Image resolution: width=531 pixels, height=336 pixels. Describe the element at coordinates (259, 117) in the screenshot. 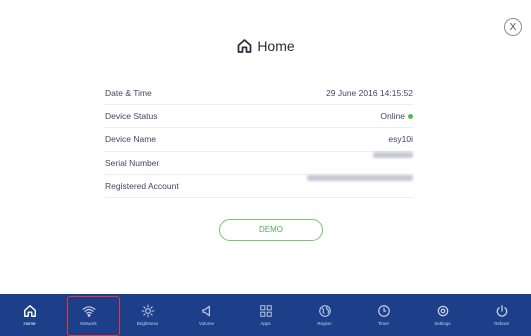

I see `info-row-device-status: Device Status Online` at that location.